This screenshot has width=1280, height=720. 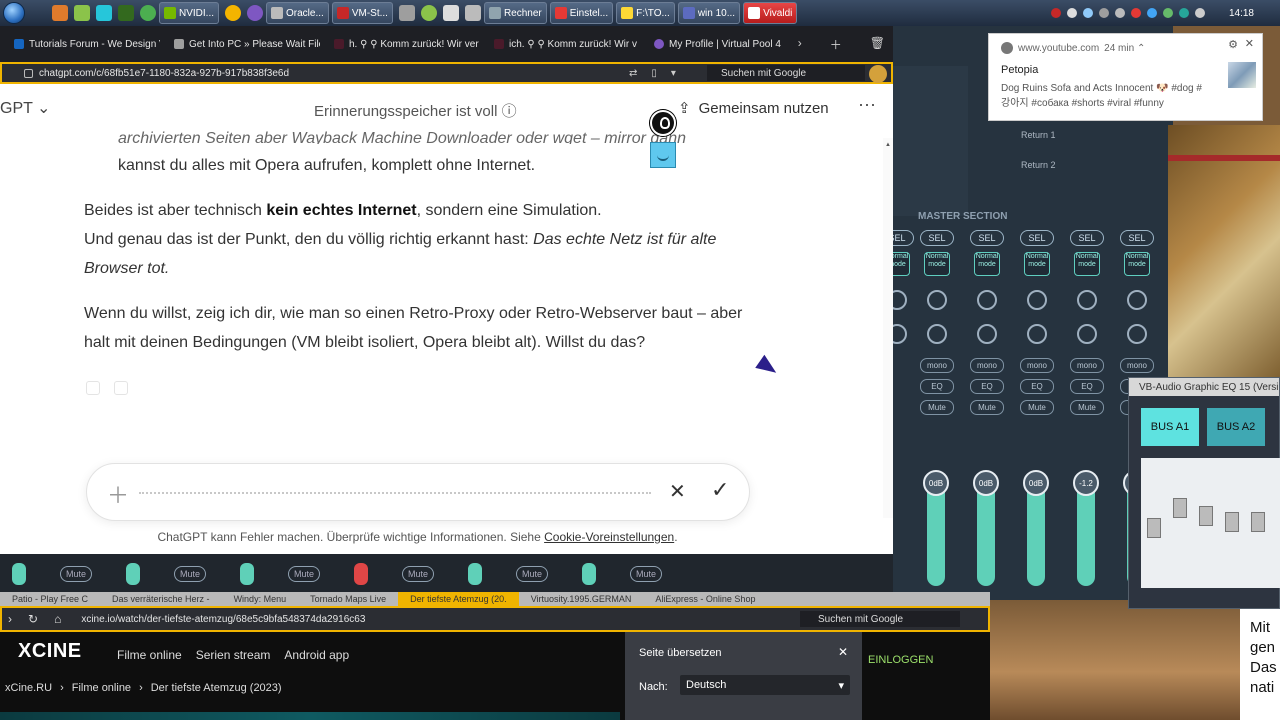 What do you see at coordinates (1233, 44) in the screenshot?
I see `gear-icon: ⚙` at bounding box center [1233, 44].